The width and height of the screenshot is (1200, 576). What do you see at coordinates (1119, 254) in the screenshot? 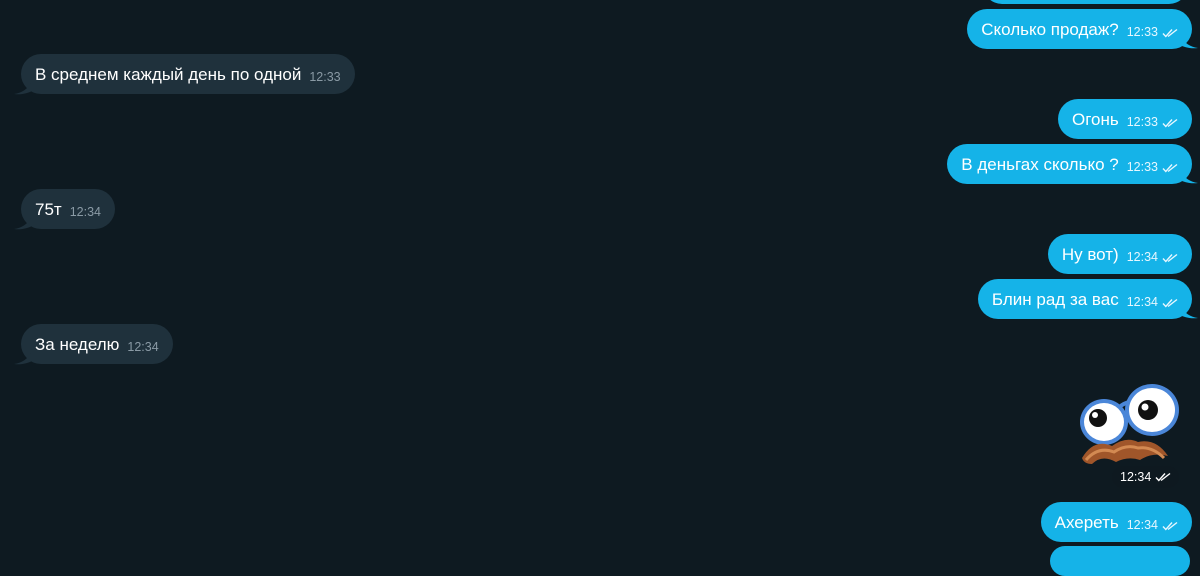
I see `message-bubble-out: Ну вот) 12:34` at bounding box center [1119, 254].